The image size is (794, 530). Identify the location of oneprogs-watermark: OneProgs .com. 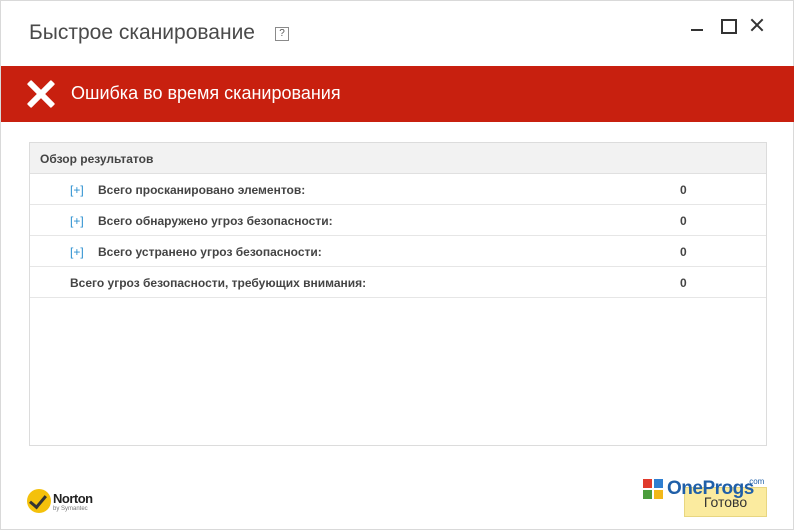
(713, 489).